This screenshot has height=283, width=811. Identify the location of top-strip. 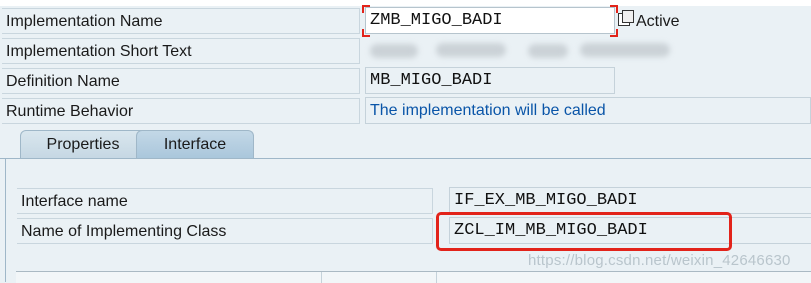
(405, 3).